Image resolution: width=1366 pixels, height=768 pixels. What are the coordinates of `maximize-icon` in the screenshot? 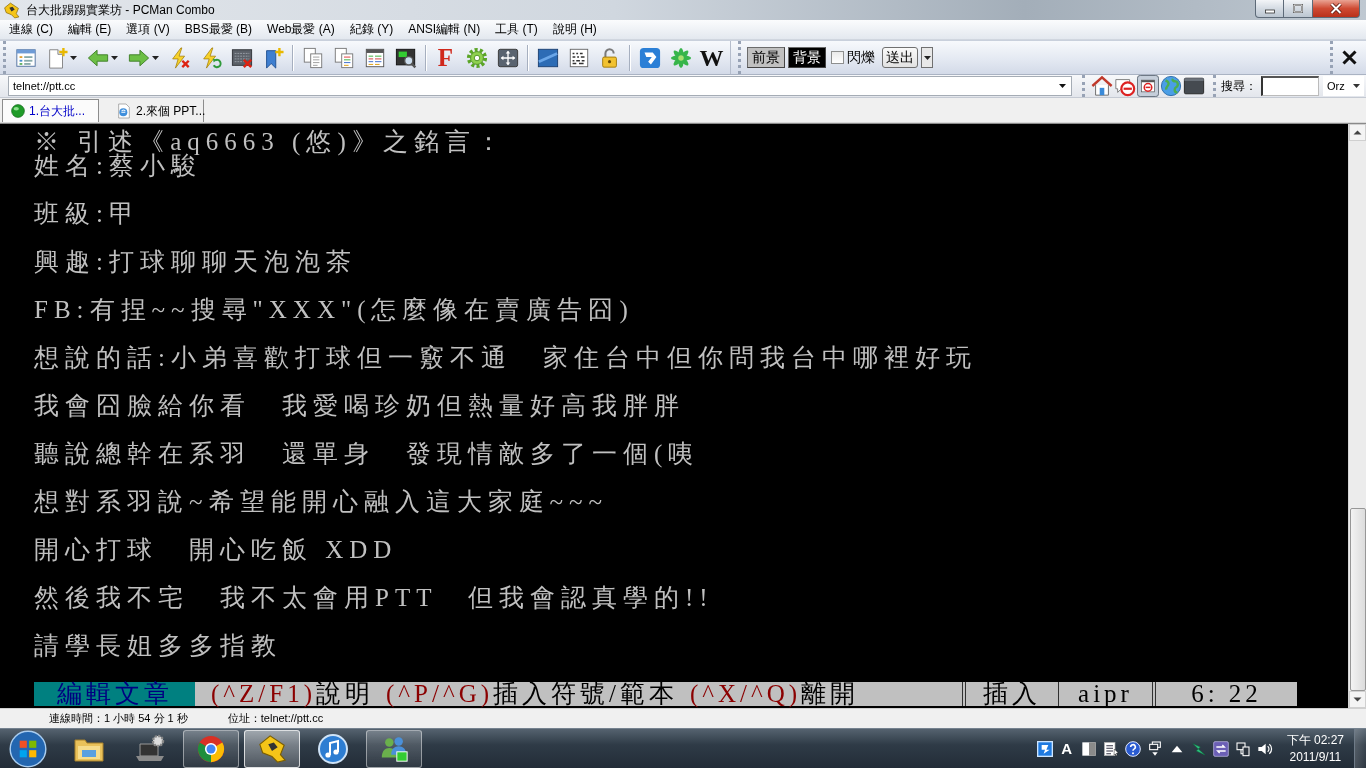 It's located at (1298, 8).